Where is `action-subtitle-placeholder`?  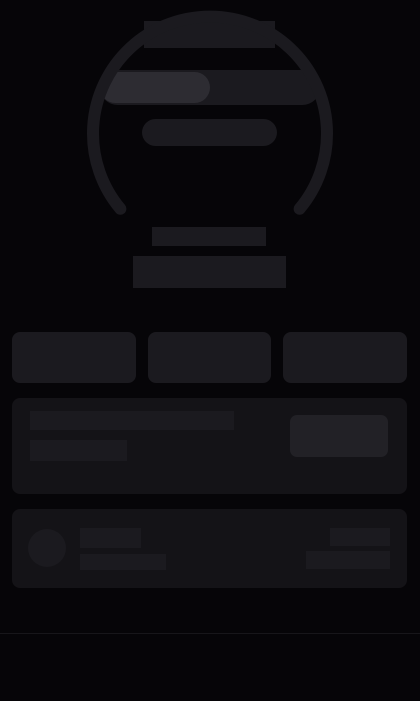
action-subtitle-placeholder is located at coordinates (78, 450).